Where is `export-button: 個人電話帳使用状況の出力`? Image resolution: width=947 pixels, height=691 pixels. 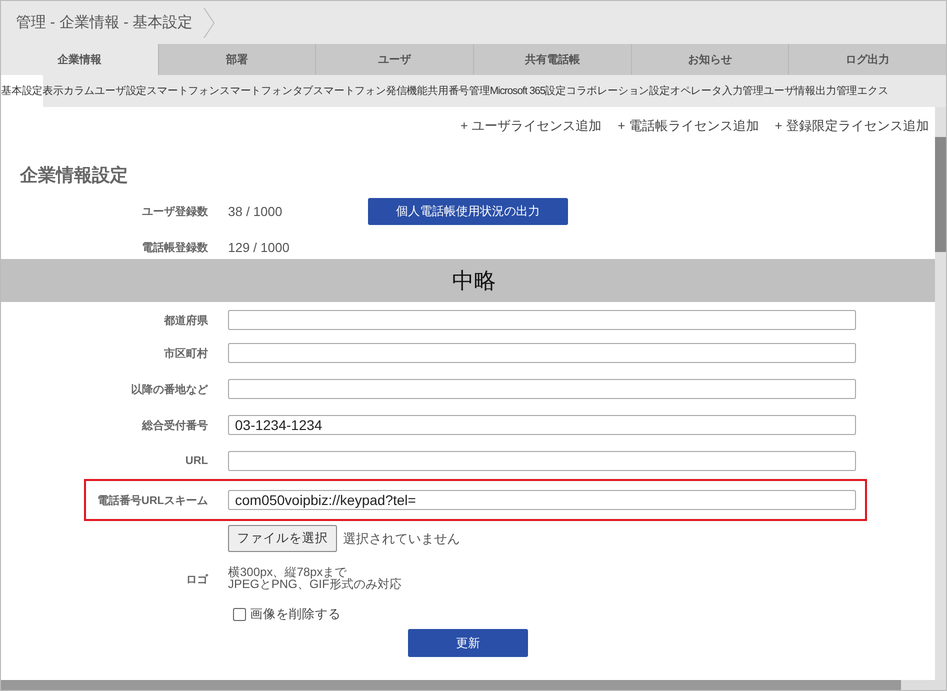 export-button: 個人電話帳使用状況の出力 is located at coordinates (468, 211).